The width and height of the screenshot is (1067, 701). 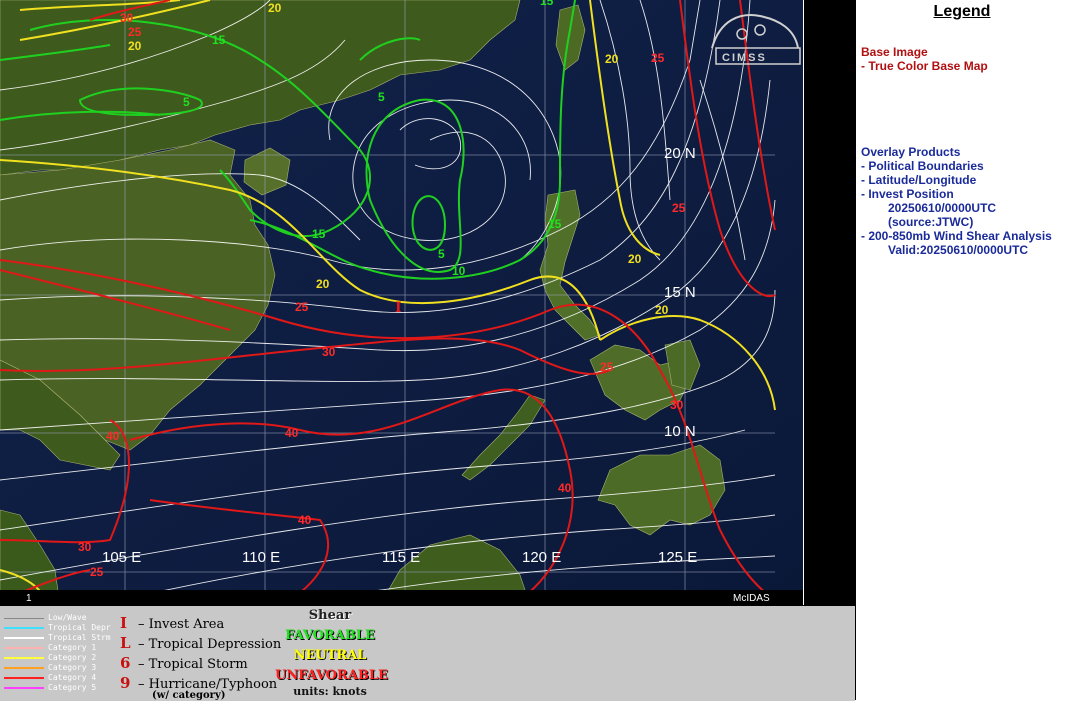 What do you see at coordinates (330, 615) in the screenshot?
I see `shear-title: Shear` at bounding box center [330, 615].